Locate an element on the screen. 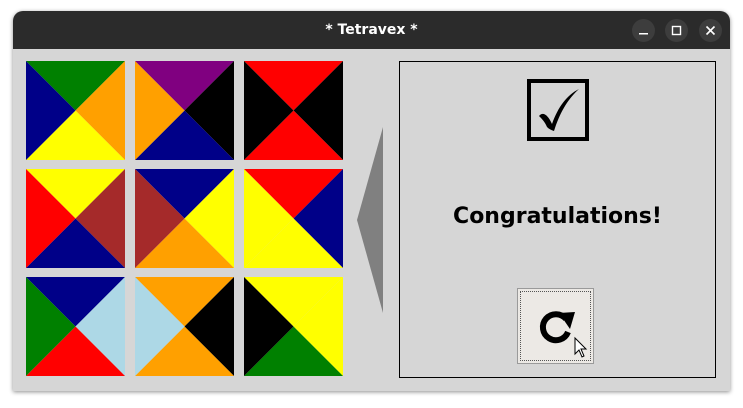 The height and width of the screenshot is (408, 743). title-bar: * Tetravex * is located at coordinates (371, 30).